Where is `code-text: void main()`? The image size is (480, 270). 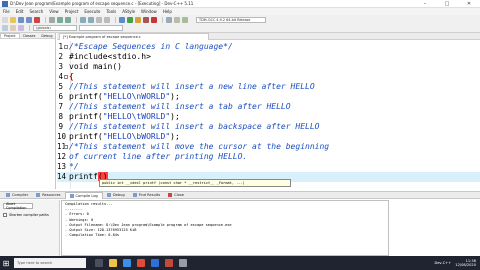 code-text: void main() is located at coordinates (95, 67).